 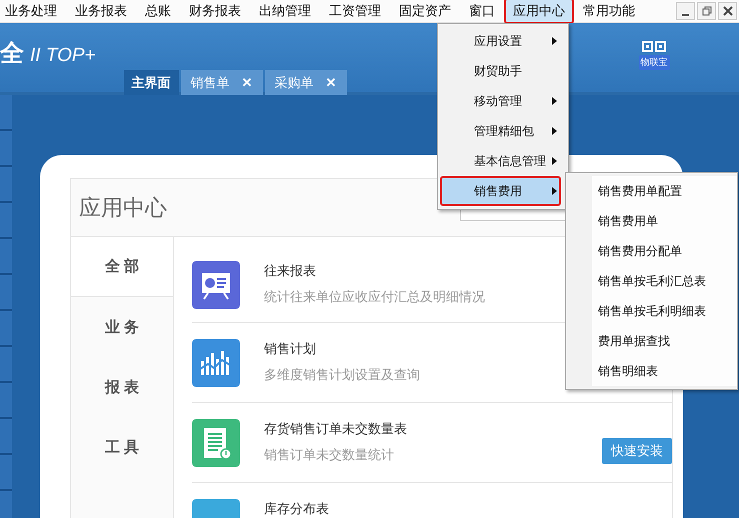 What do you see at coordinates (664, 311) in the screenshot?
I see `submenu-item: 销售单按毛利明细表` at bounding box center [664, 311].